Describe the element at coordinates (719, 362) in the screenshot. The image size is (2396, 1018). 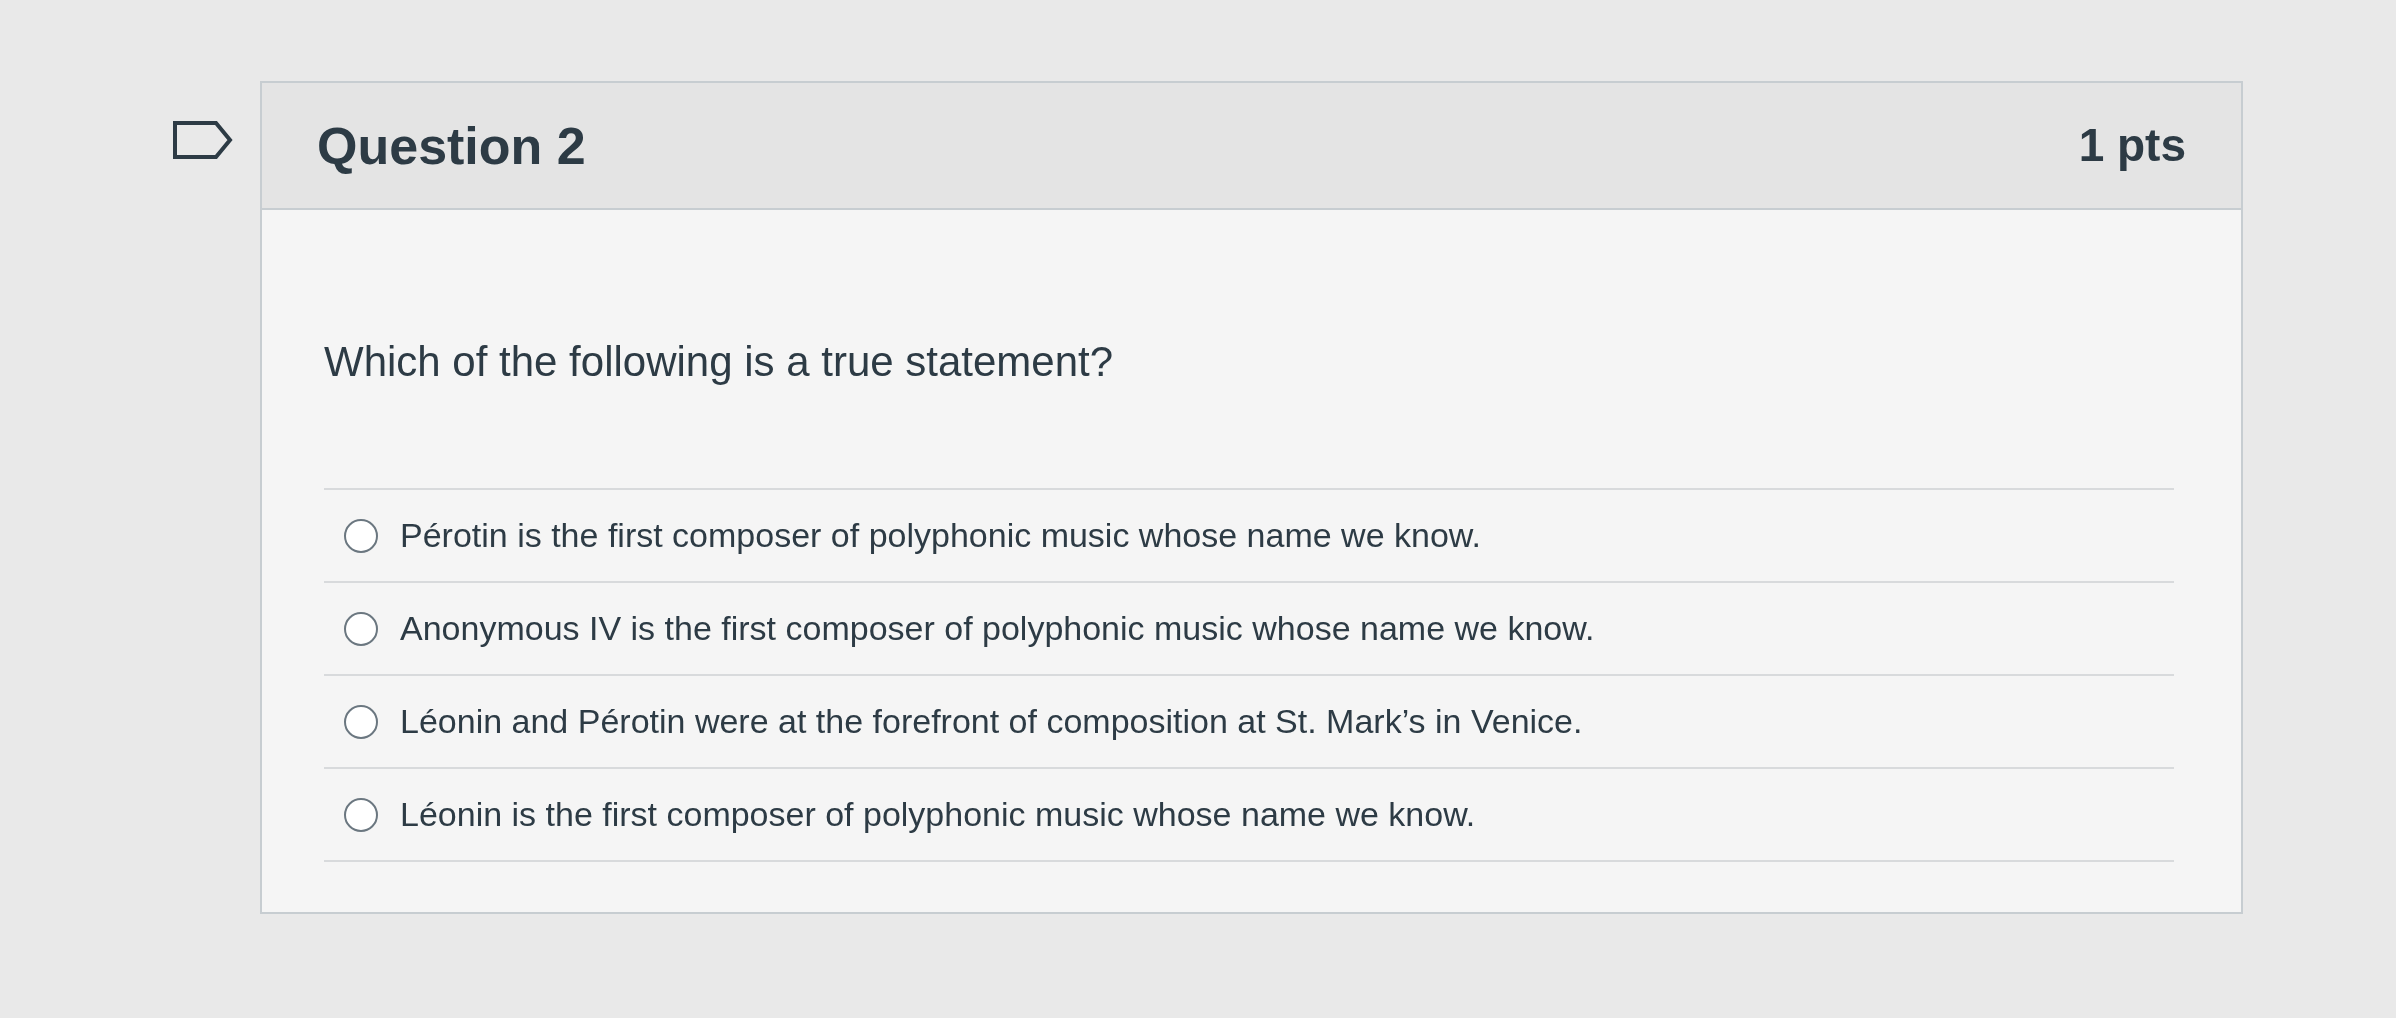
I see `question-prompt: Which of the following is a true statement?` at that location.